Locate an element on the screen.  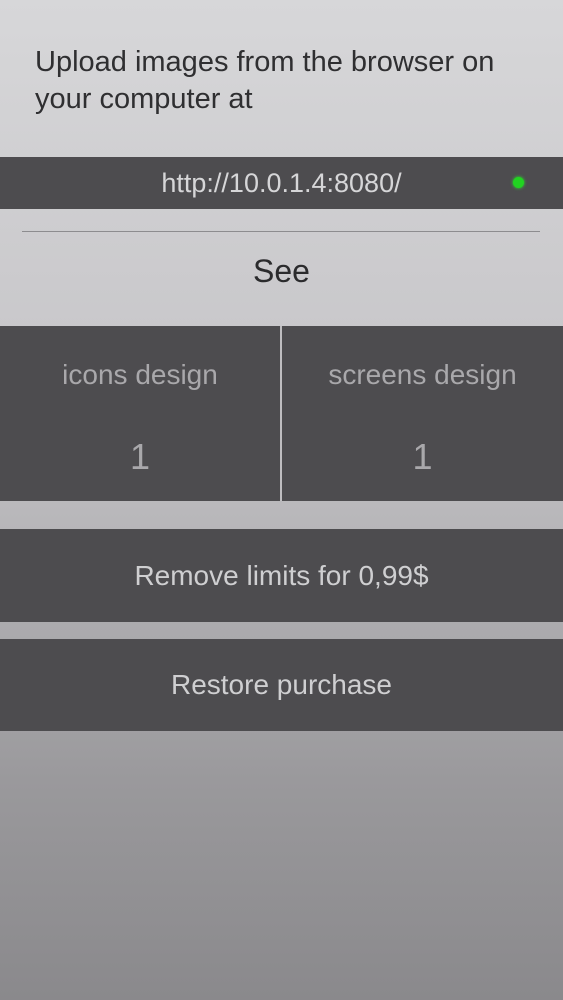
upload-instructions-line-1: Upload images from the browser on is located at coordinates (265, 62).